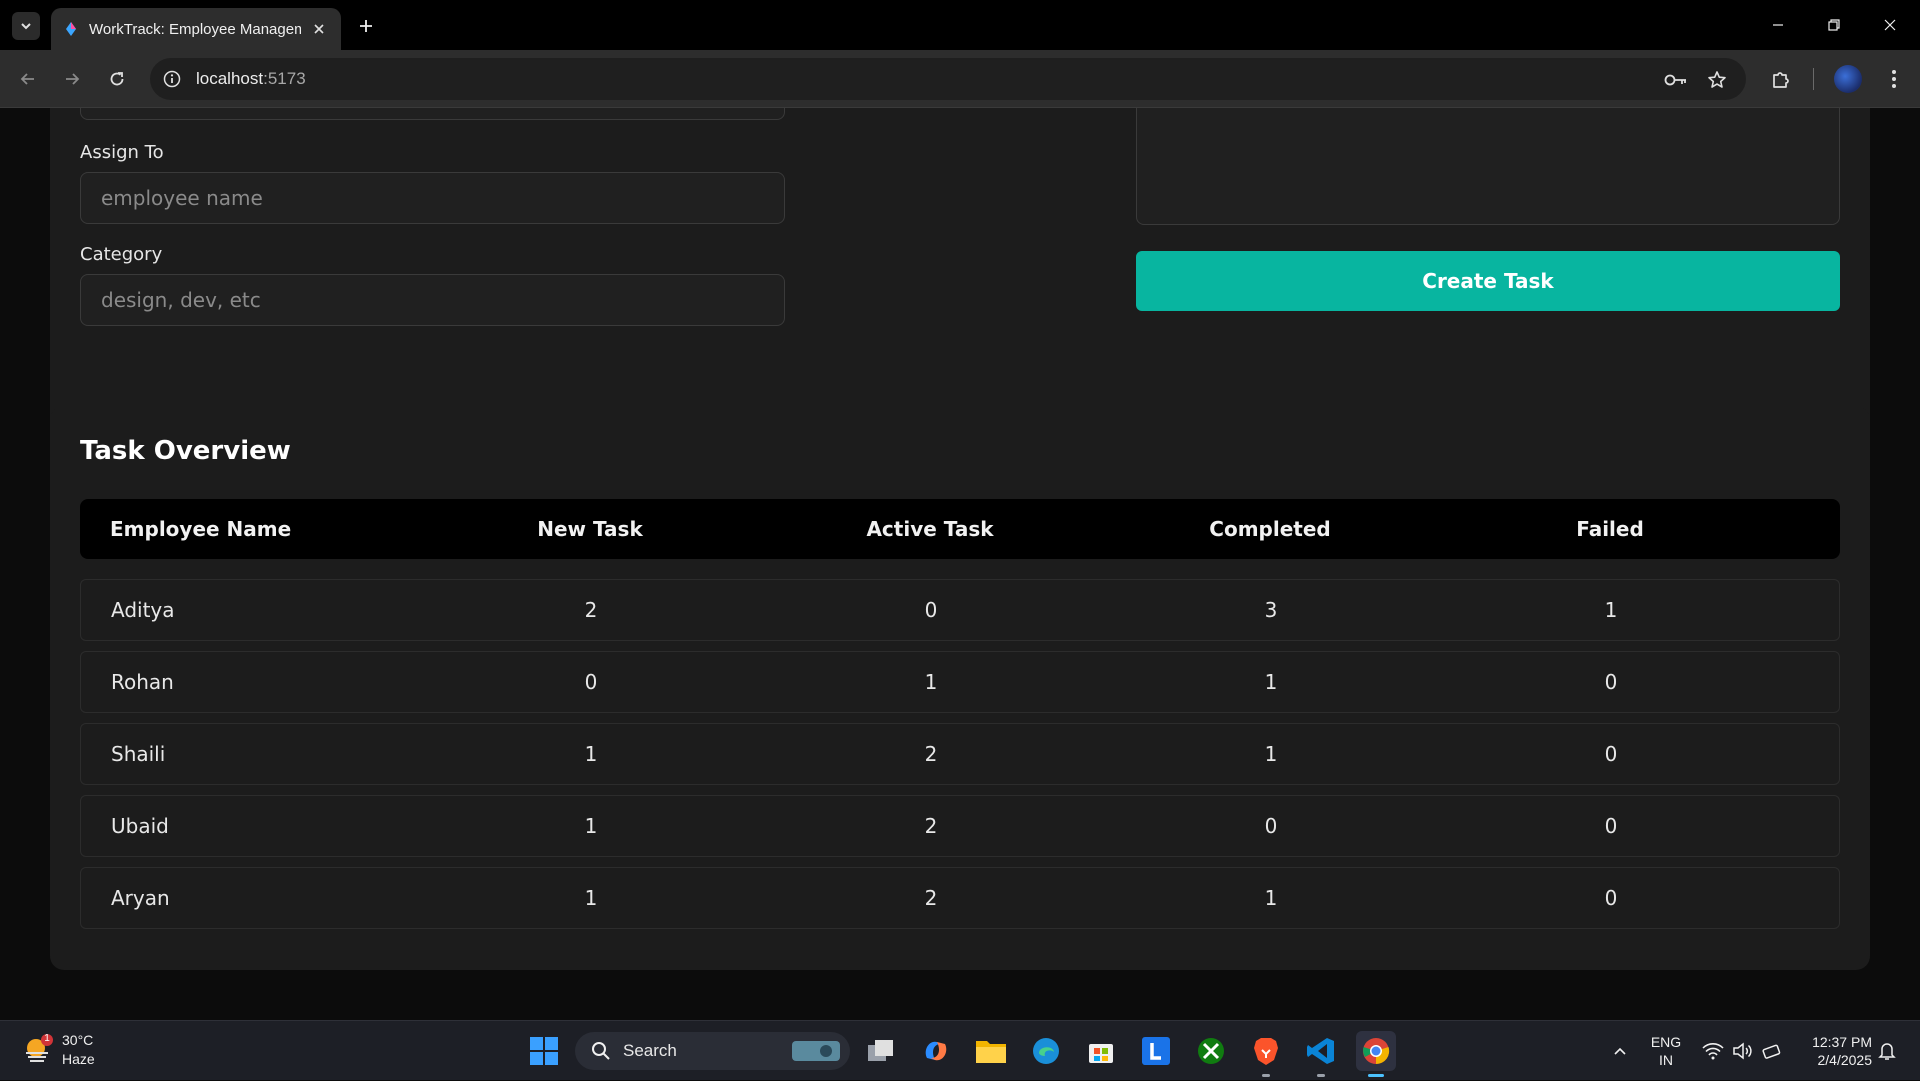 Image resolution: width=1920 pixels, height=1081 pixels. What do you see at coordinates (121, 254) in the screenshot?
I see `category-label: Category` at bounding box center [121, 254].